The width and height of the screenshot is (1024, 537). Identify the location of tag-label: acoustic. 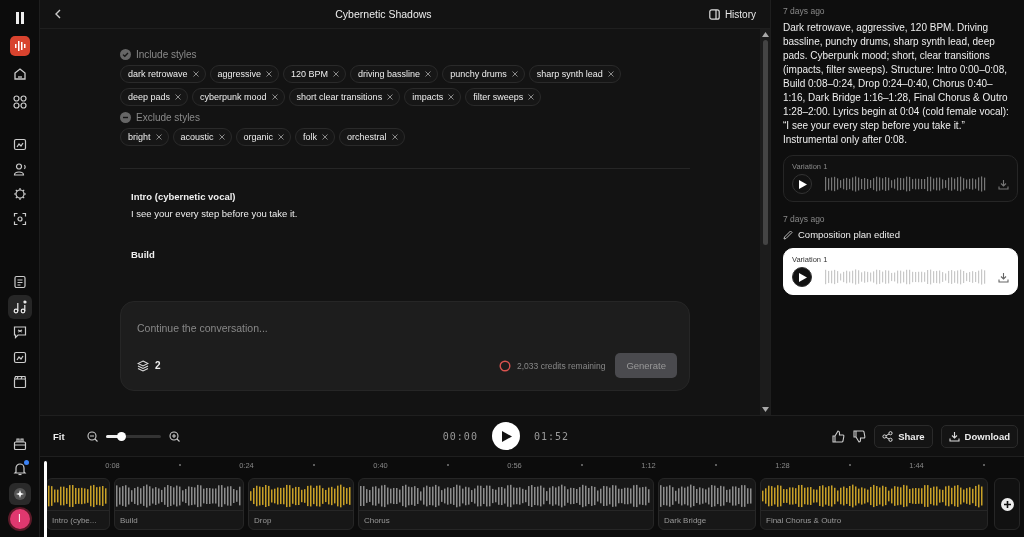
(197, 137).